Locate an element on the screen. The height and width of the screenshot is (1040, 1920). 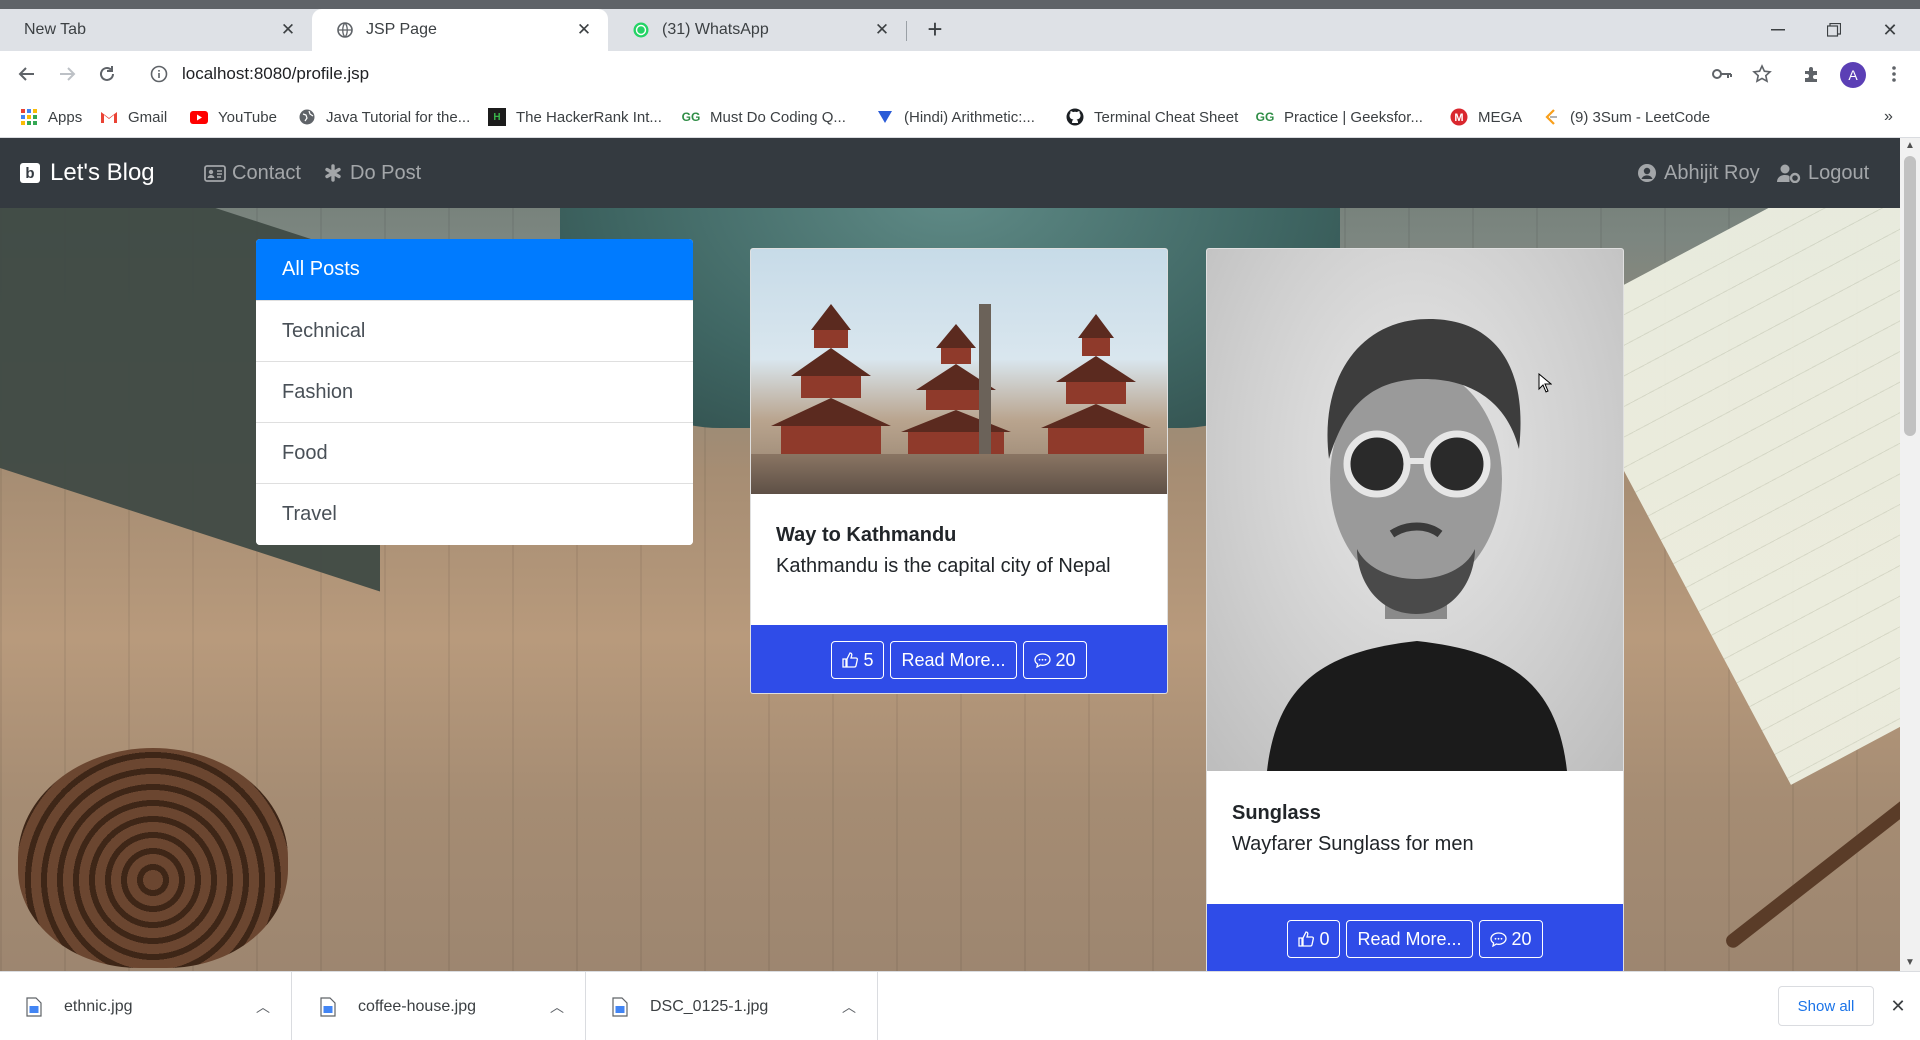
bookmark-youtube: YouTube is located at coordinates (233, 117).